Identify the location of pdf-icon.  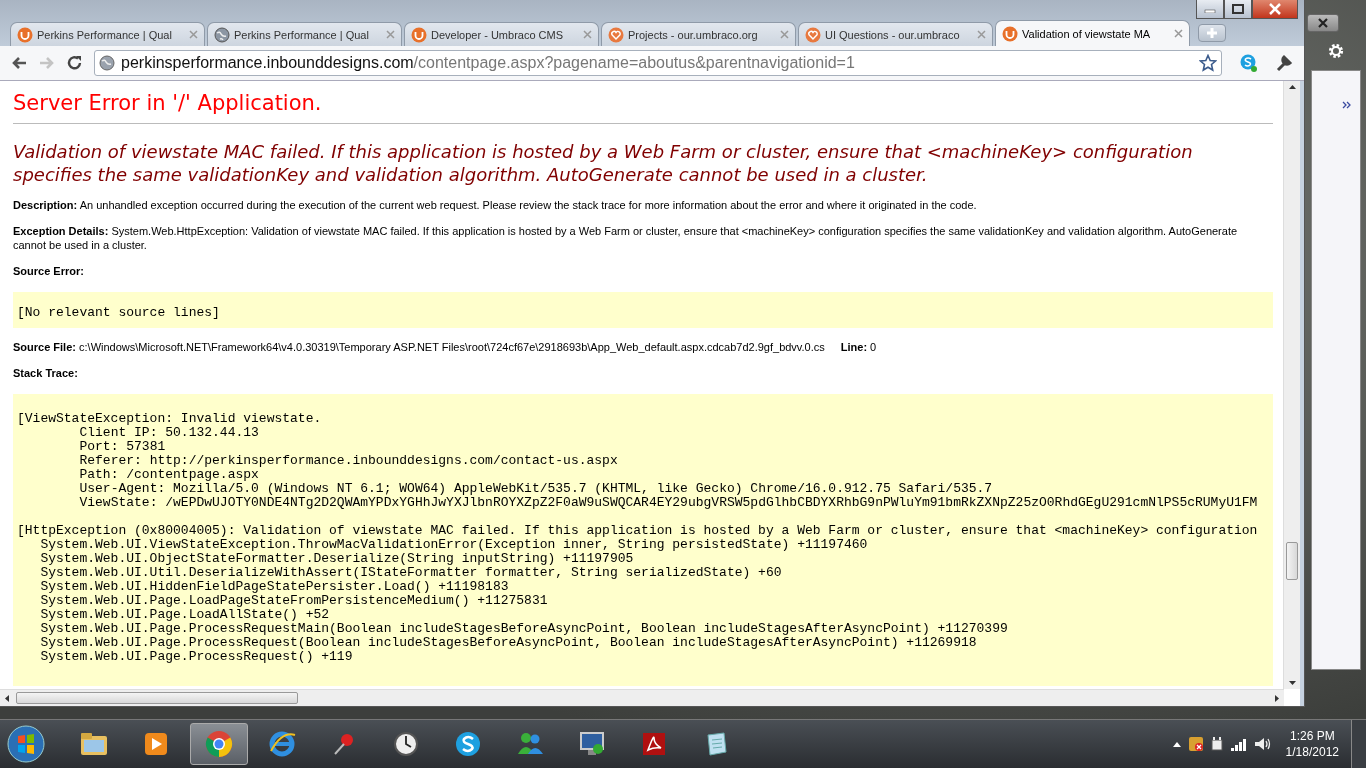
(654, 744).